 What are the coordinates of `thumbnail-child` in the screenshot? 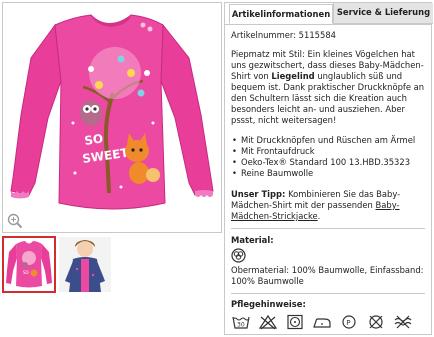 It's located at (85, 264).